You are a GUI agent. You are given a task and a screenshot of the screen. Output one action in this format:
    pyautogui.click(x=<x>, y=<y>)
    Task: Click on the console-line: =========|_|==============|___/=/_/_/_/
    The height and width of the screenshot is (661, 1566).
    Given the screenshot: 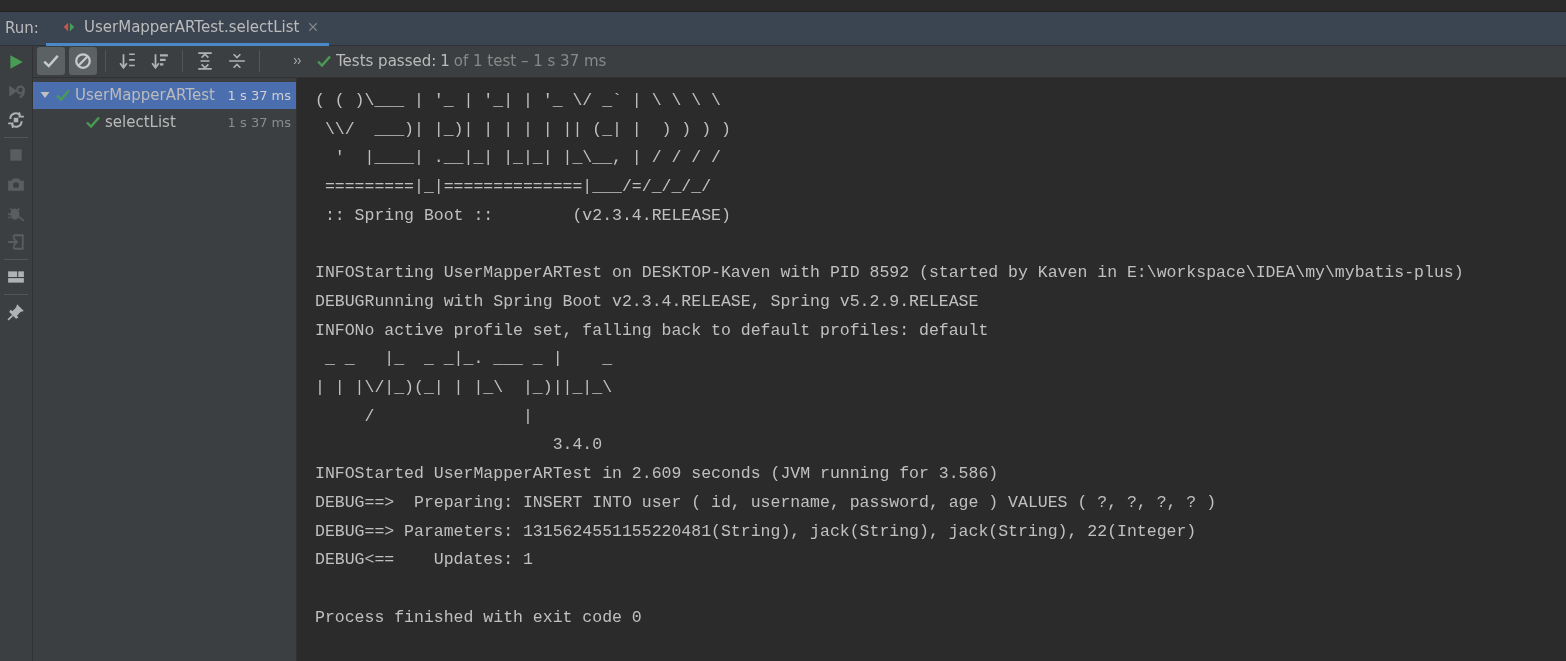 What is the action you would take?
    pyautogui.click(x=518, y=187)
    